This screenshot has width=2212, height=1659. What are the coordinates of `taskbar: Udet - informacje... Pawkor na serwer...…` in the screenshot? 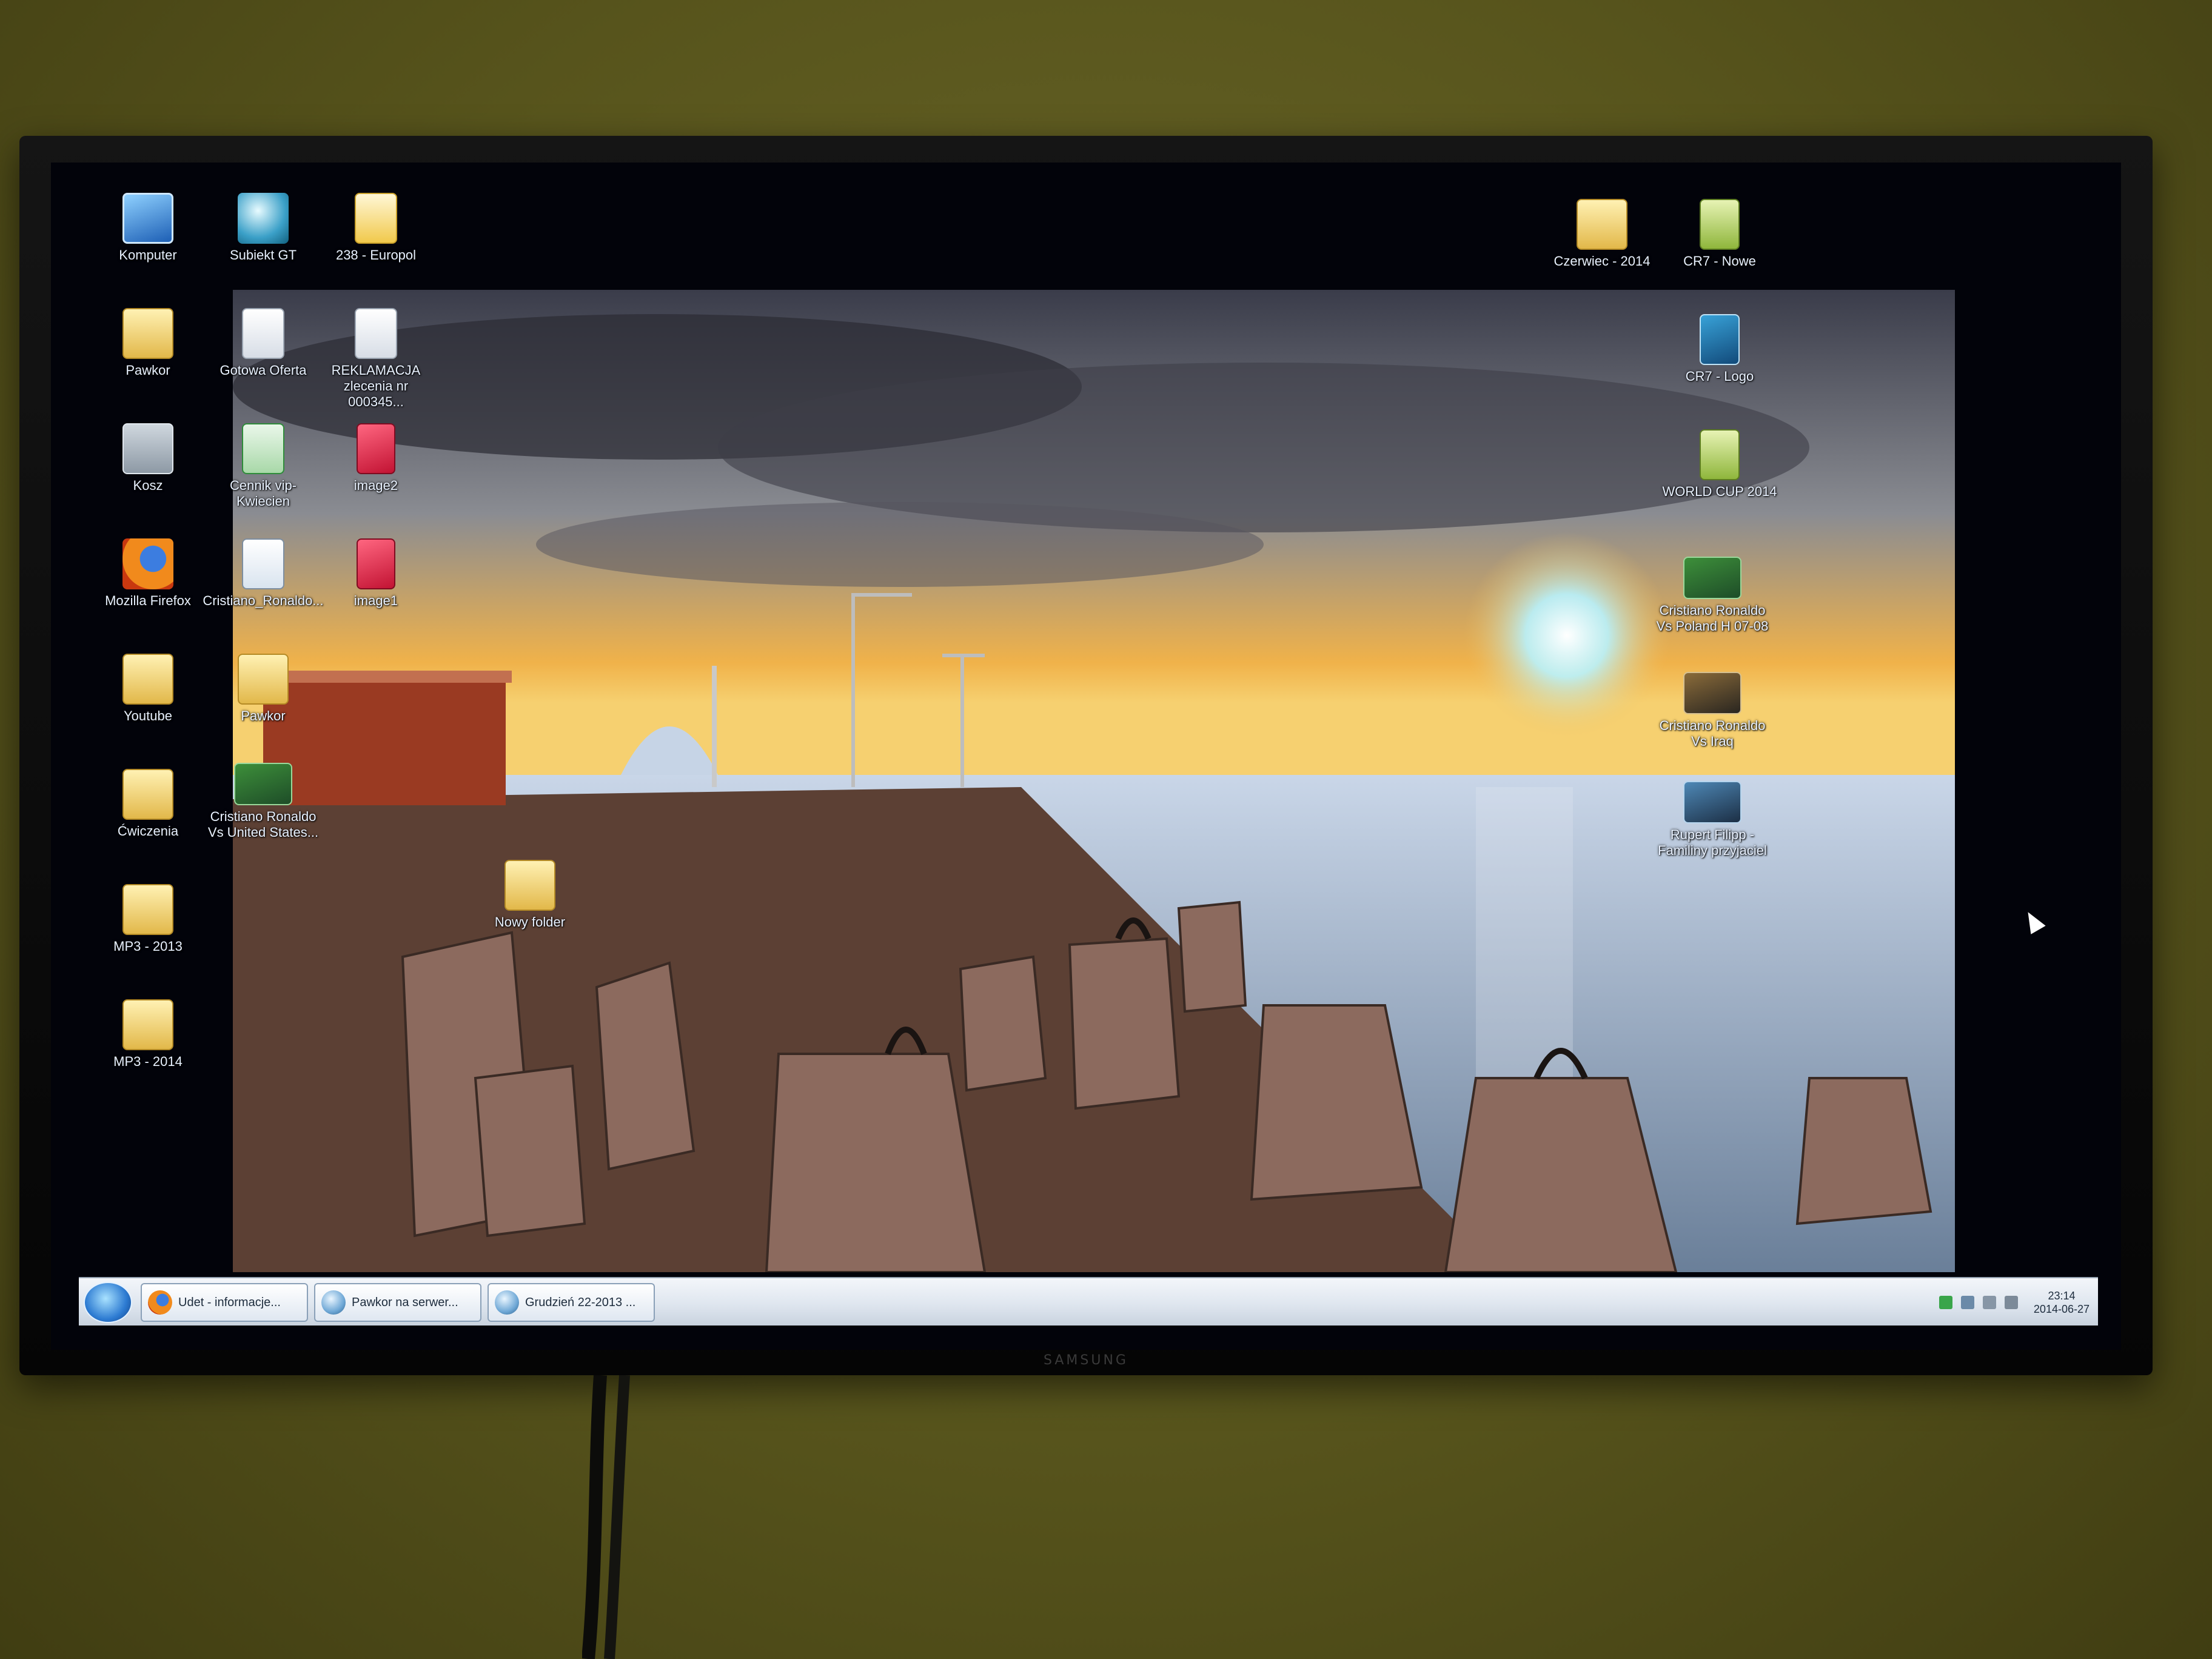 It's located at (1088, 1302).